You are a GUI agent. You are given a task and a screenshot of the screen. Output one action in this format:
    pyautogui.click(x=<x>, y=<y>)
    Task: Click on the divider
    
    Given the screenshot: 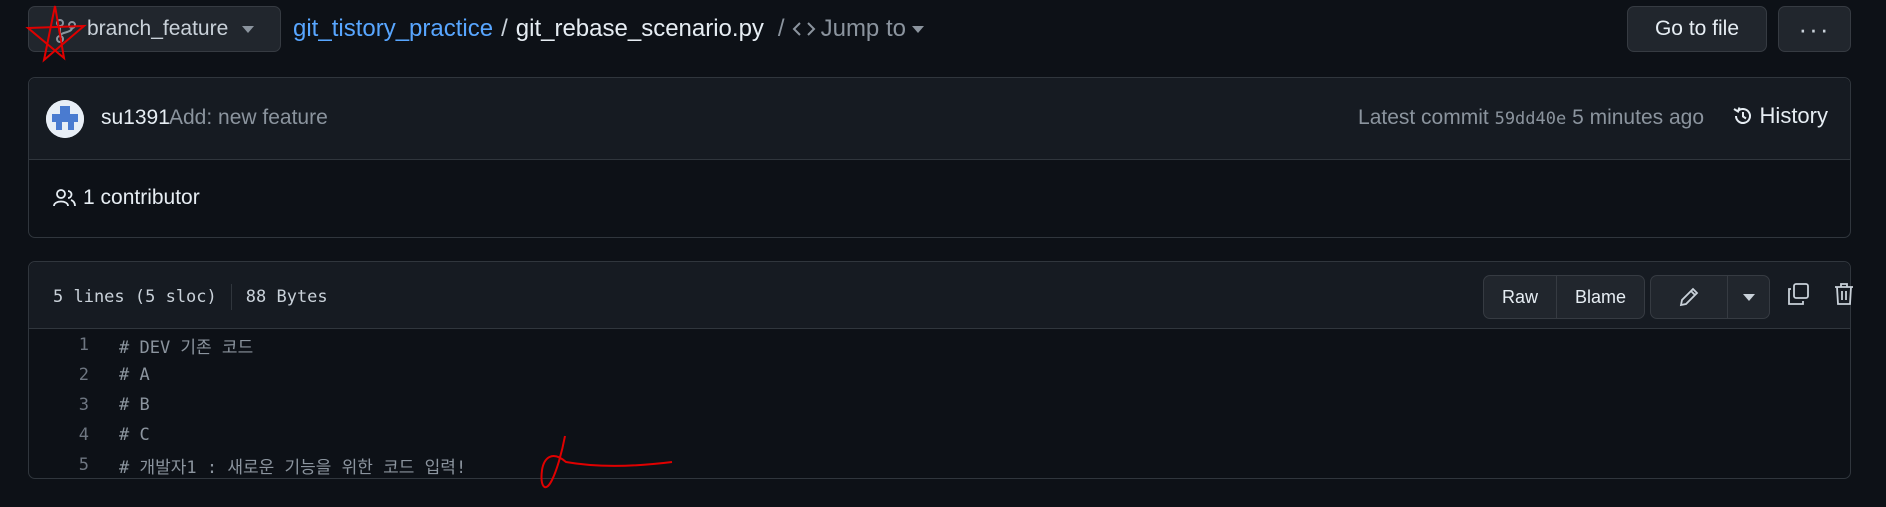 What is the action you would take?
    pyautogui.click(x=231, y=297)
    